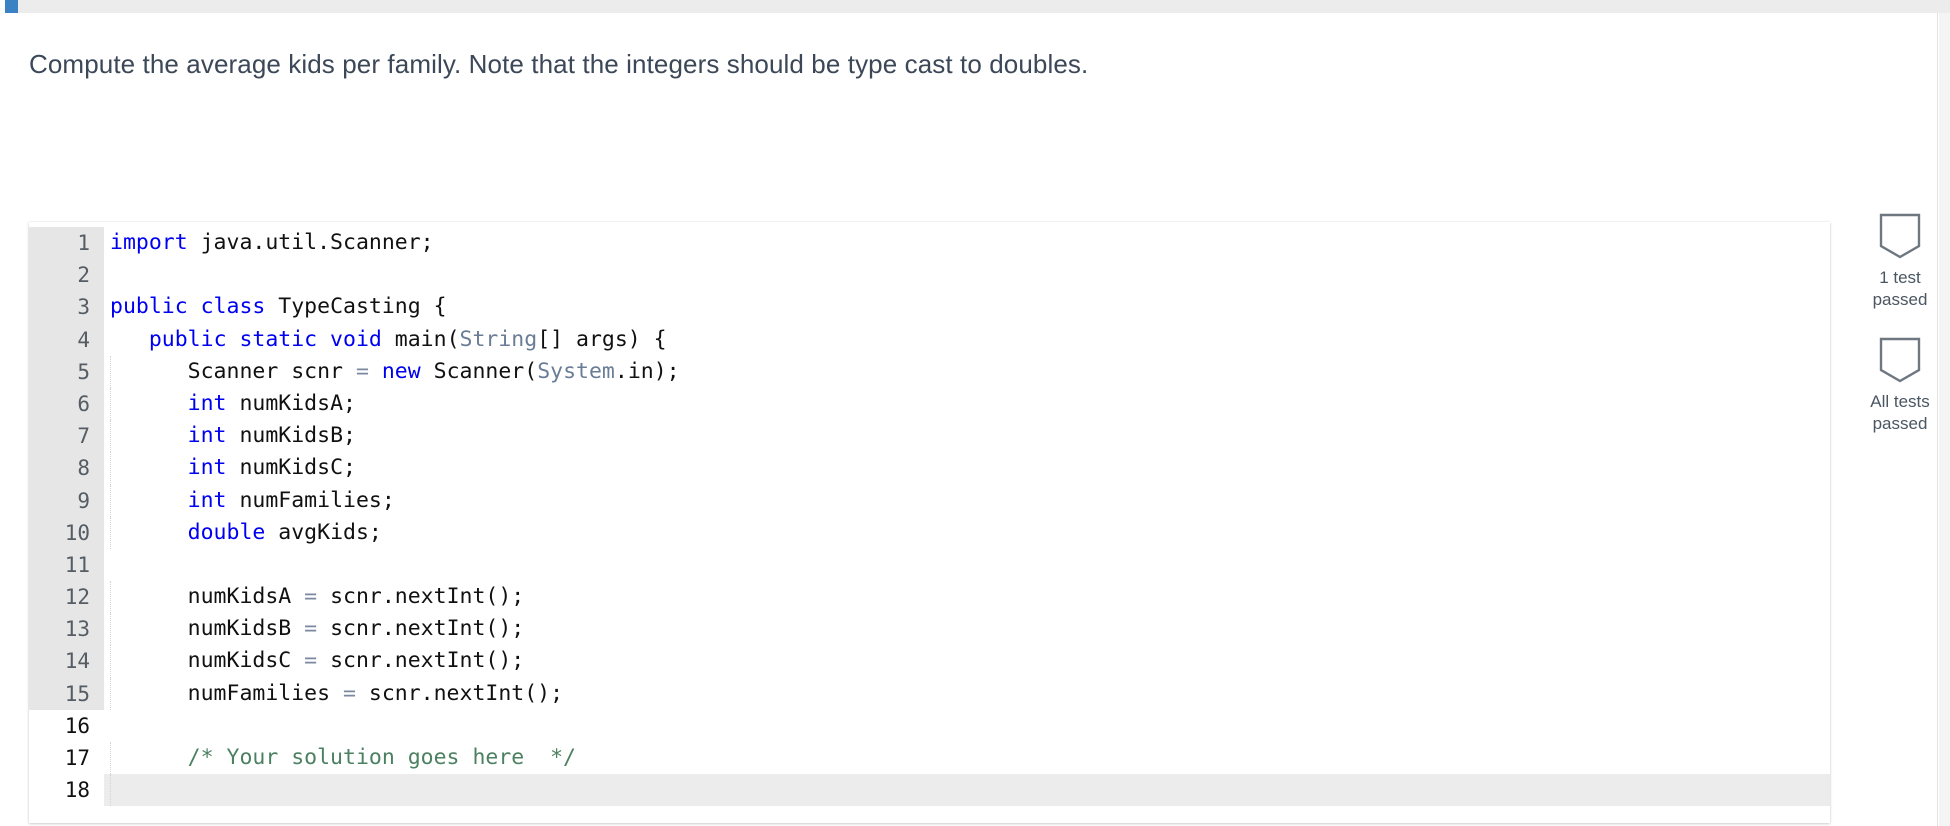 Image resolution: width=1950 pixels, height=826 pixels. Describe the element at coordinates (66, 404) in the screenshot. I see `line-number: 6` at that location.